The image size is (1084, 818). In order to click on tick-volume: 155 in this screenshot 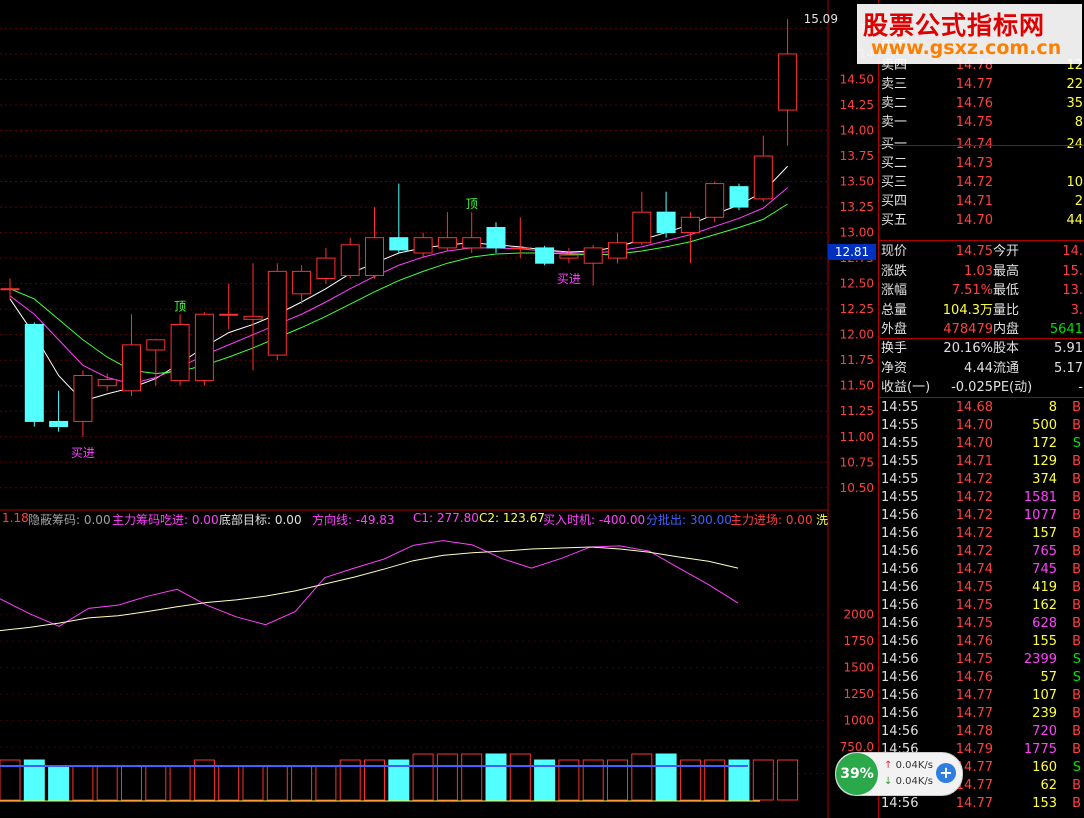, I will do `click(1044, 641)`.